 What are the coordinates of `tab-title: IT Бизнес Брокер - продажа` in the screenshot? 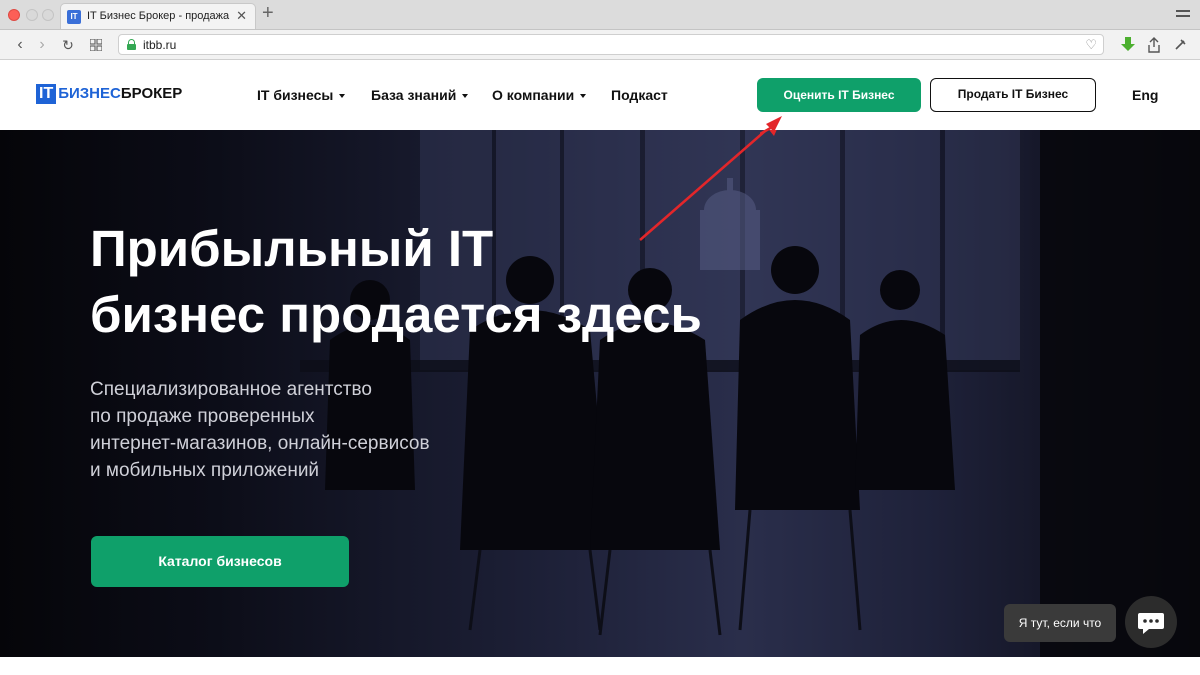 It's located at (158, 16).